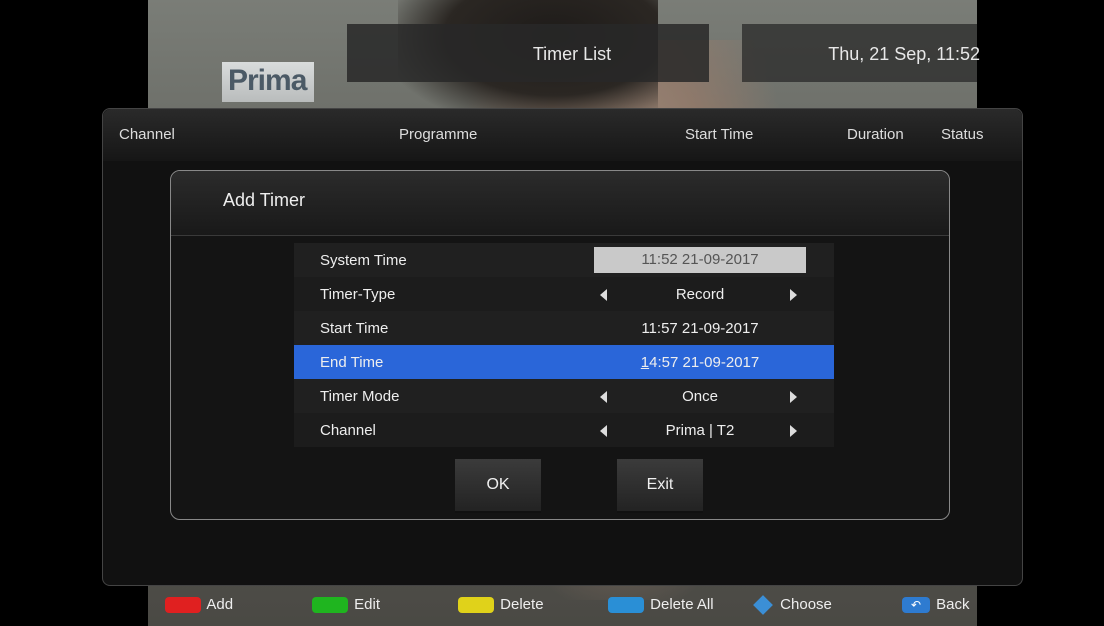  Describe the element at coordinates (572, 54) in the screenshot. I see `page-title: Timer List` at that location.